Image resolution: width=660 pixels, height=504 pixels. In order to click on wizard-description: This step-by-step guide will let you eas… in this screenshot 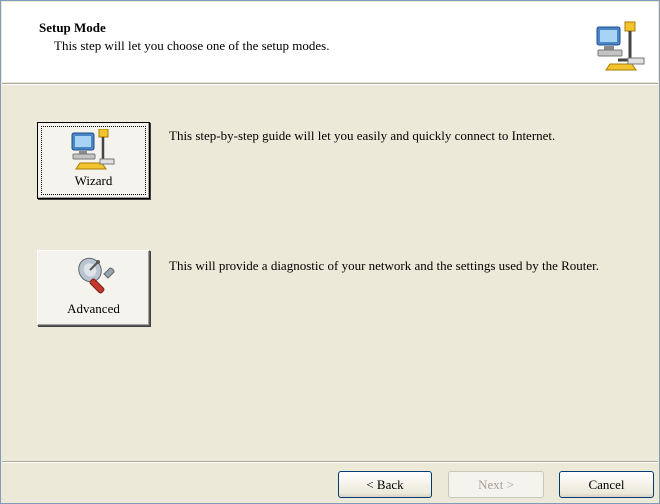, I will do `click(362, 135)`.